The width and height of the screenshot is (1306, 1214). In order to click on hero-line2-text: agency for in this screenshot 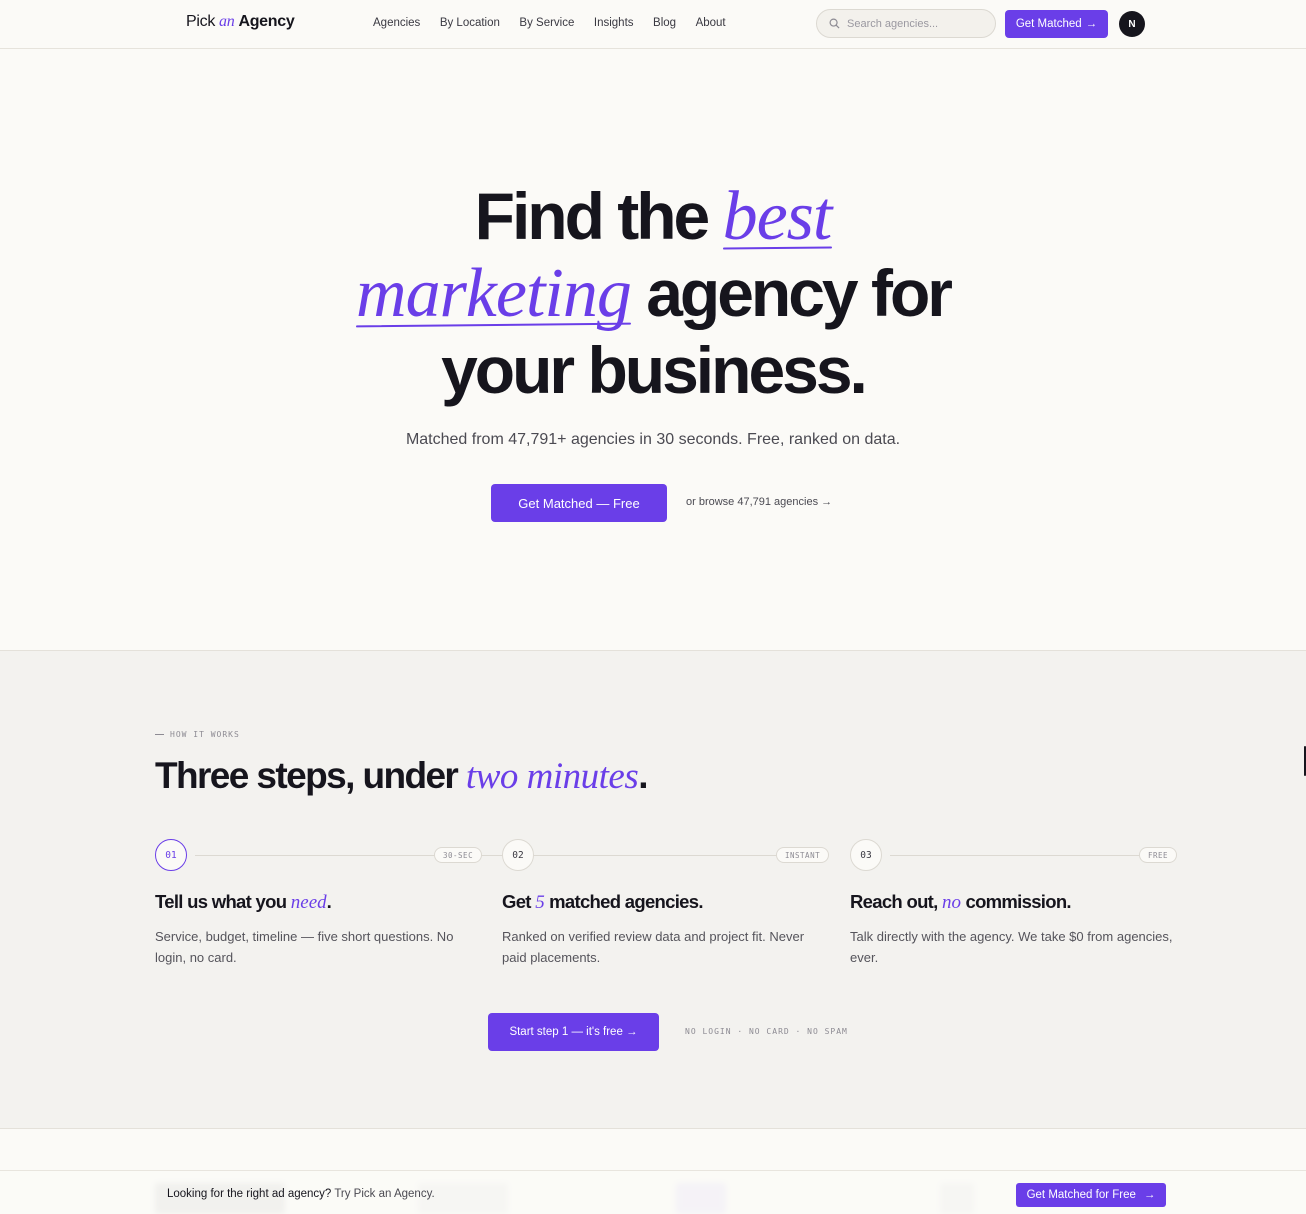, I will do `click(799, 293)`.